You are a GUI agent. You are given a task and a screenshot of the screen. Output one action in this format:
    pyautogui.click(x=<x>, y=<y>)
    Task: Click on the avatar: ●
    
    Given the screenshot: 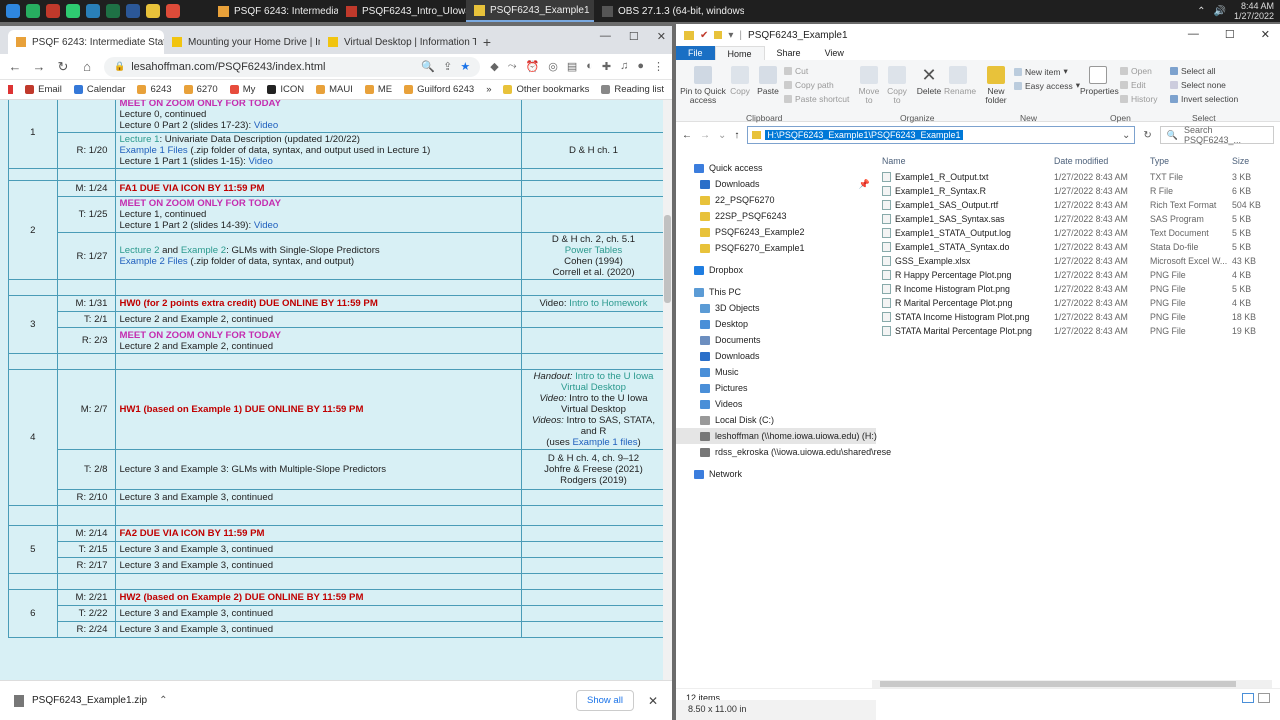 What is the action you would take?
    pyautogui.click(x=640, y=66)
    